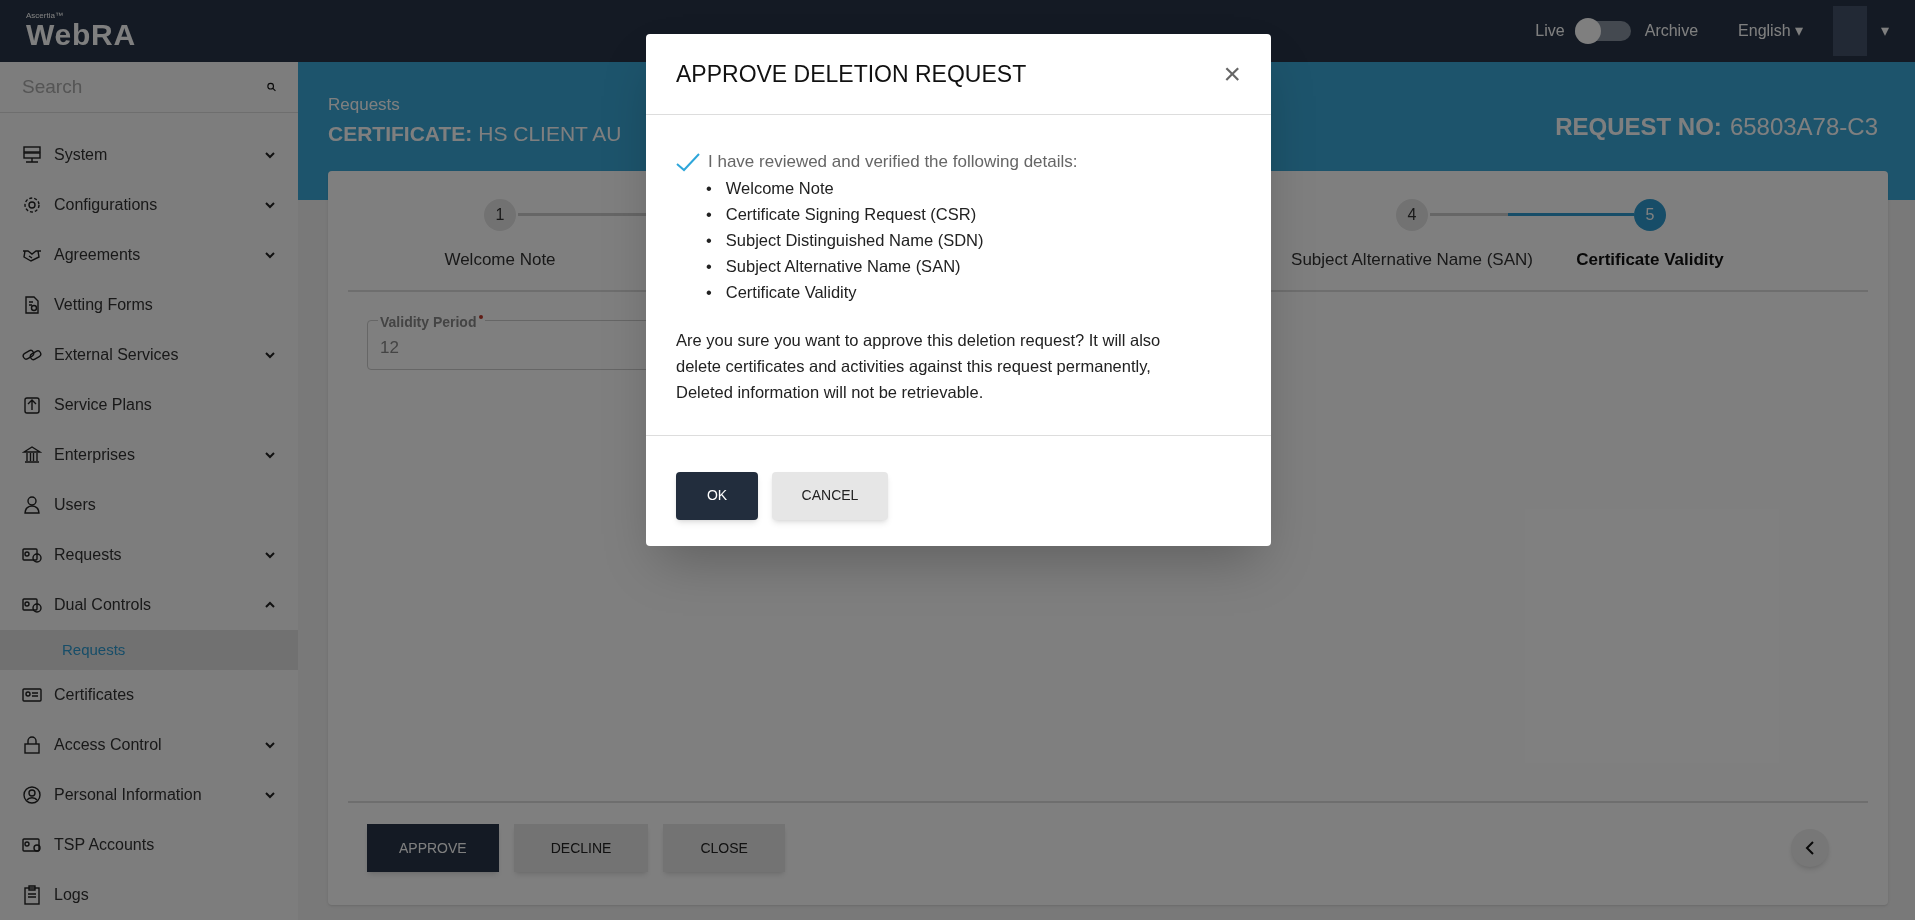 The height and width of the screenshot is (920, 1915). Describe the element at coordinates (893, 162) in the screenshot. I see `confirmation-label: I have reviewed and verified the following details:` at that location.